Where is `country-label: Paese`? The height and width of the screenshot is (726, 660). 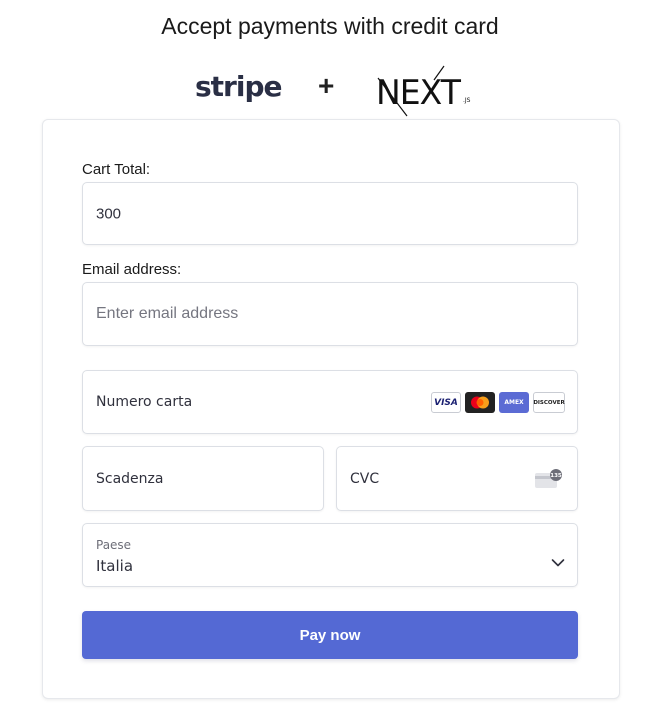
country-label: Paese is located at coordinates (114, 545).